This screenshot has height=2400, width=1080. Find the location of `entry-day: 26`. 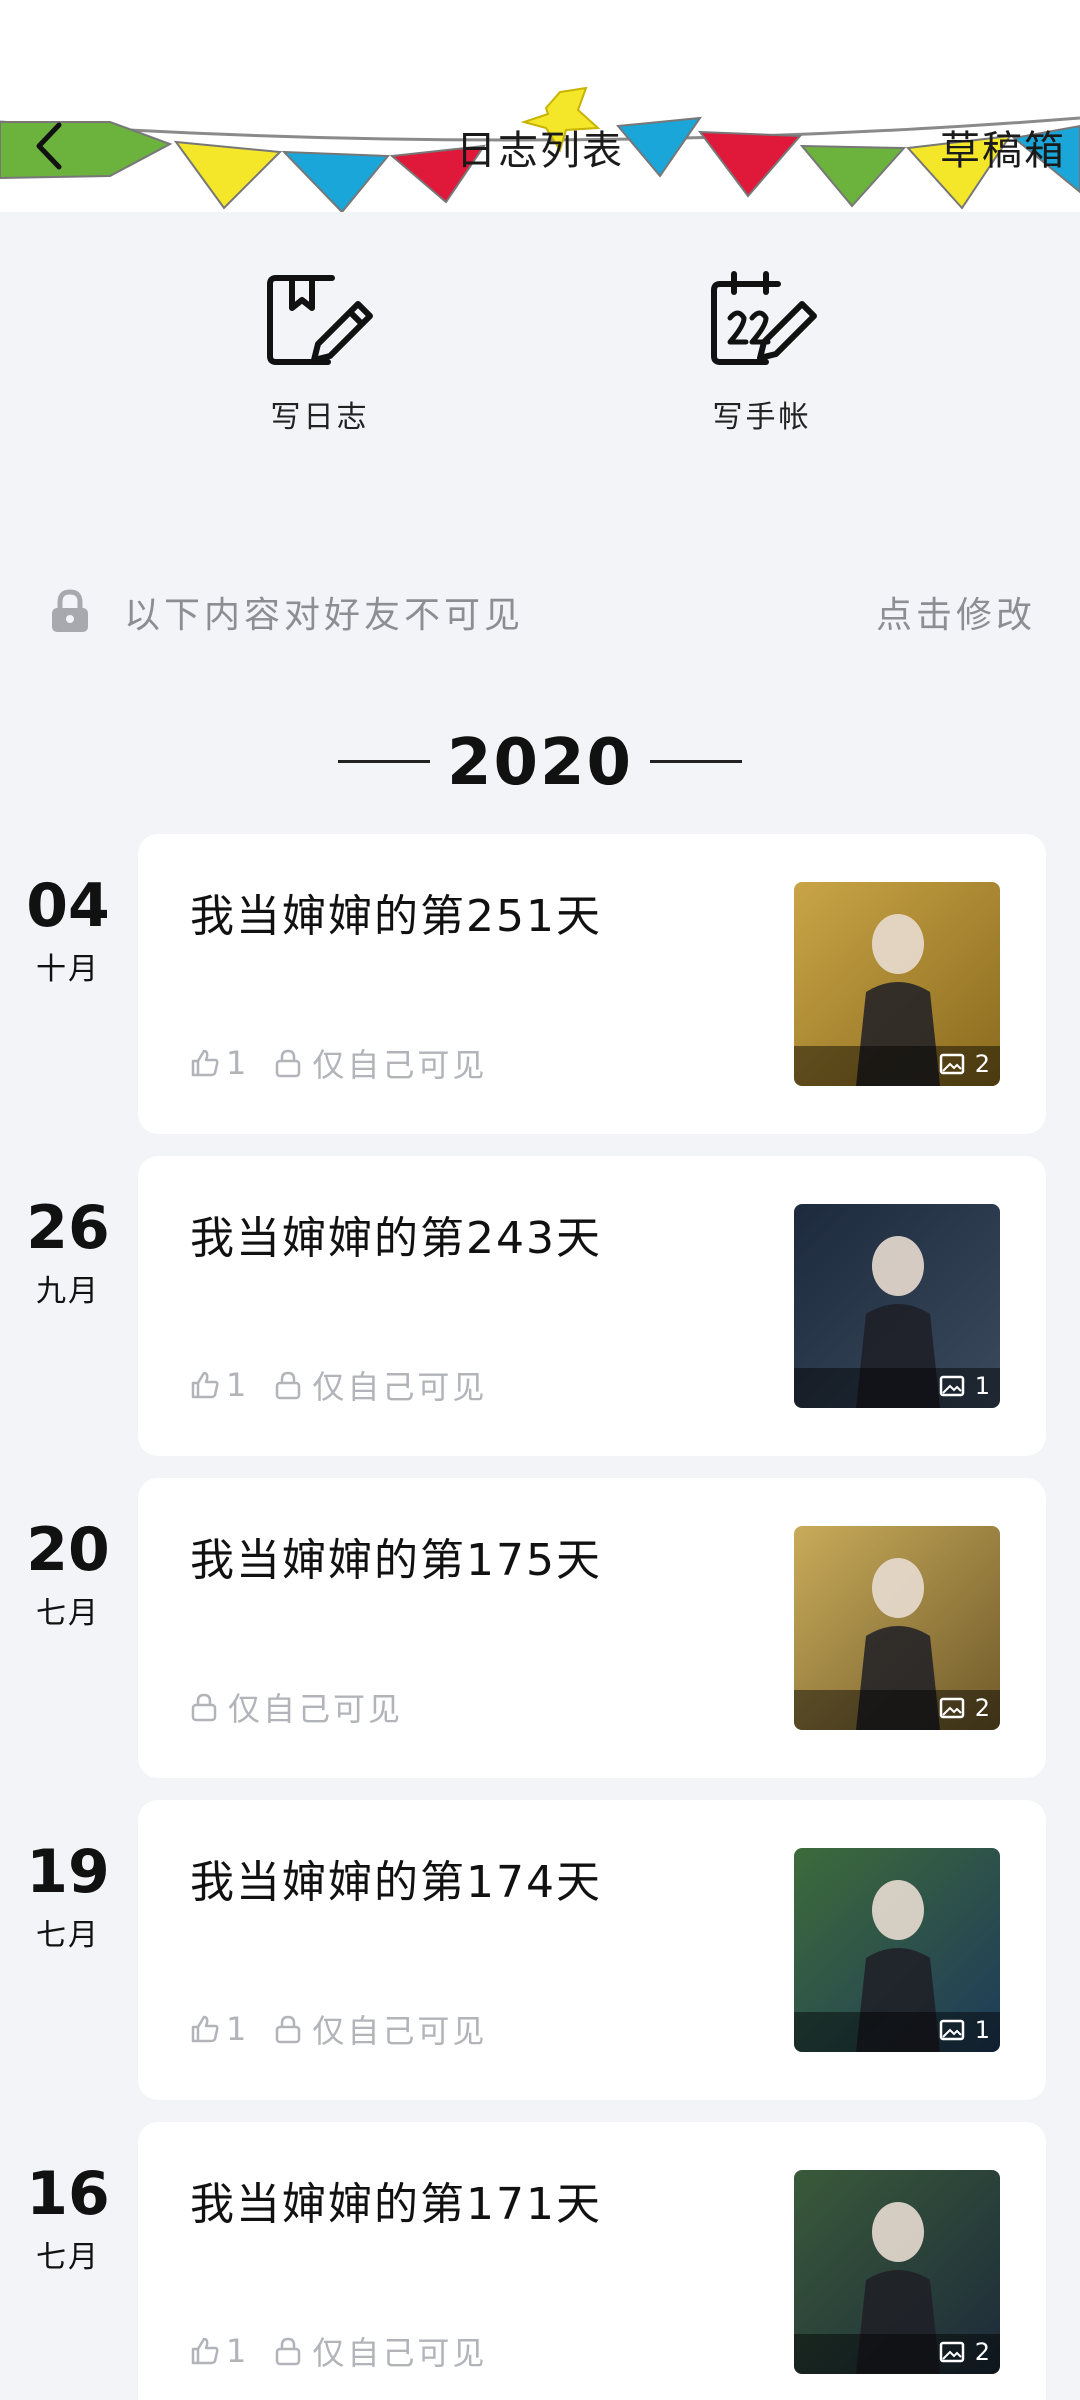

entry-day: 26 is located at coordinates (68, 1228).